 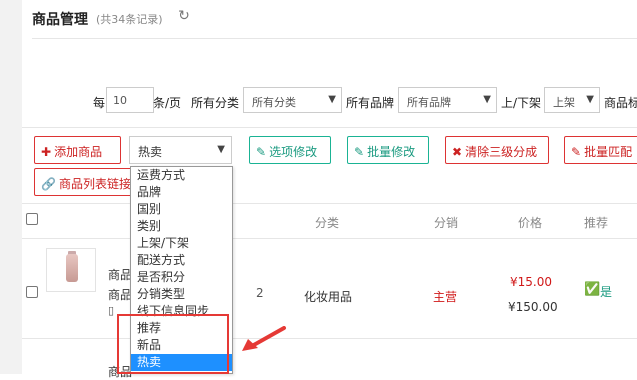 I want to click on brand-label: 所有品牌, so click(x=370, y=103).